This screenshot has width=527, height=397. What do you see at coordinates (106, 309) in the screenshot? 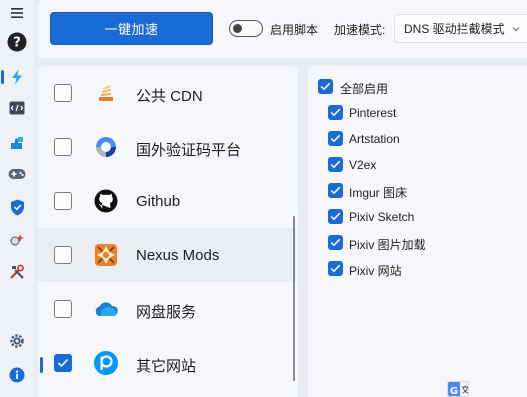
I see `onedrive-cloud-icon` at bounding box center [106, 309].